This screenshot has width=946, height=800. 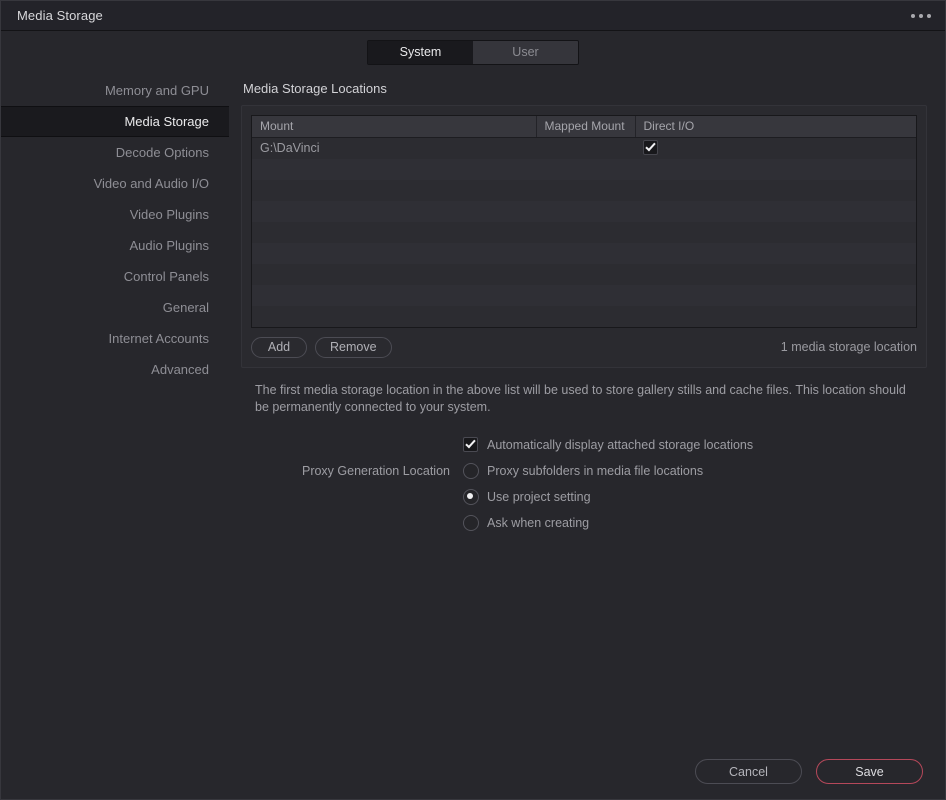 What do you see at coordinates (538, 523) in the screenshot?
I see `radio-ask-when-creating-label: Ask when creating` at bounding box center [538, 523].